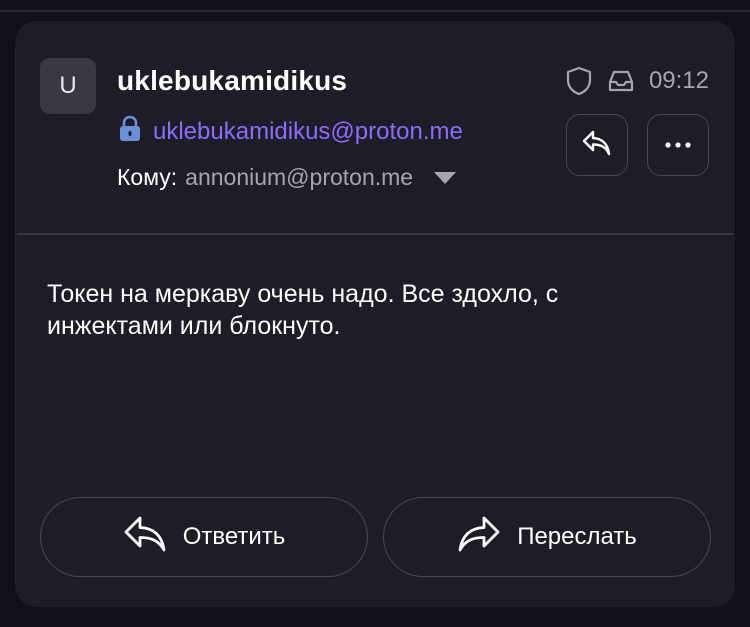  I want to click on sender-name: uklebukamidikus, so click(232, 81).